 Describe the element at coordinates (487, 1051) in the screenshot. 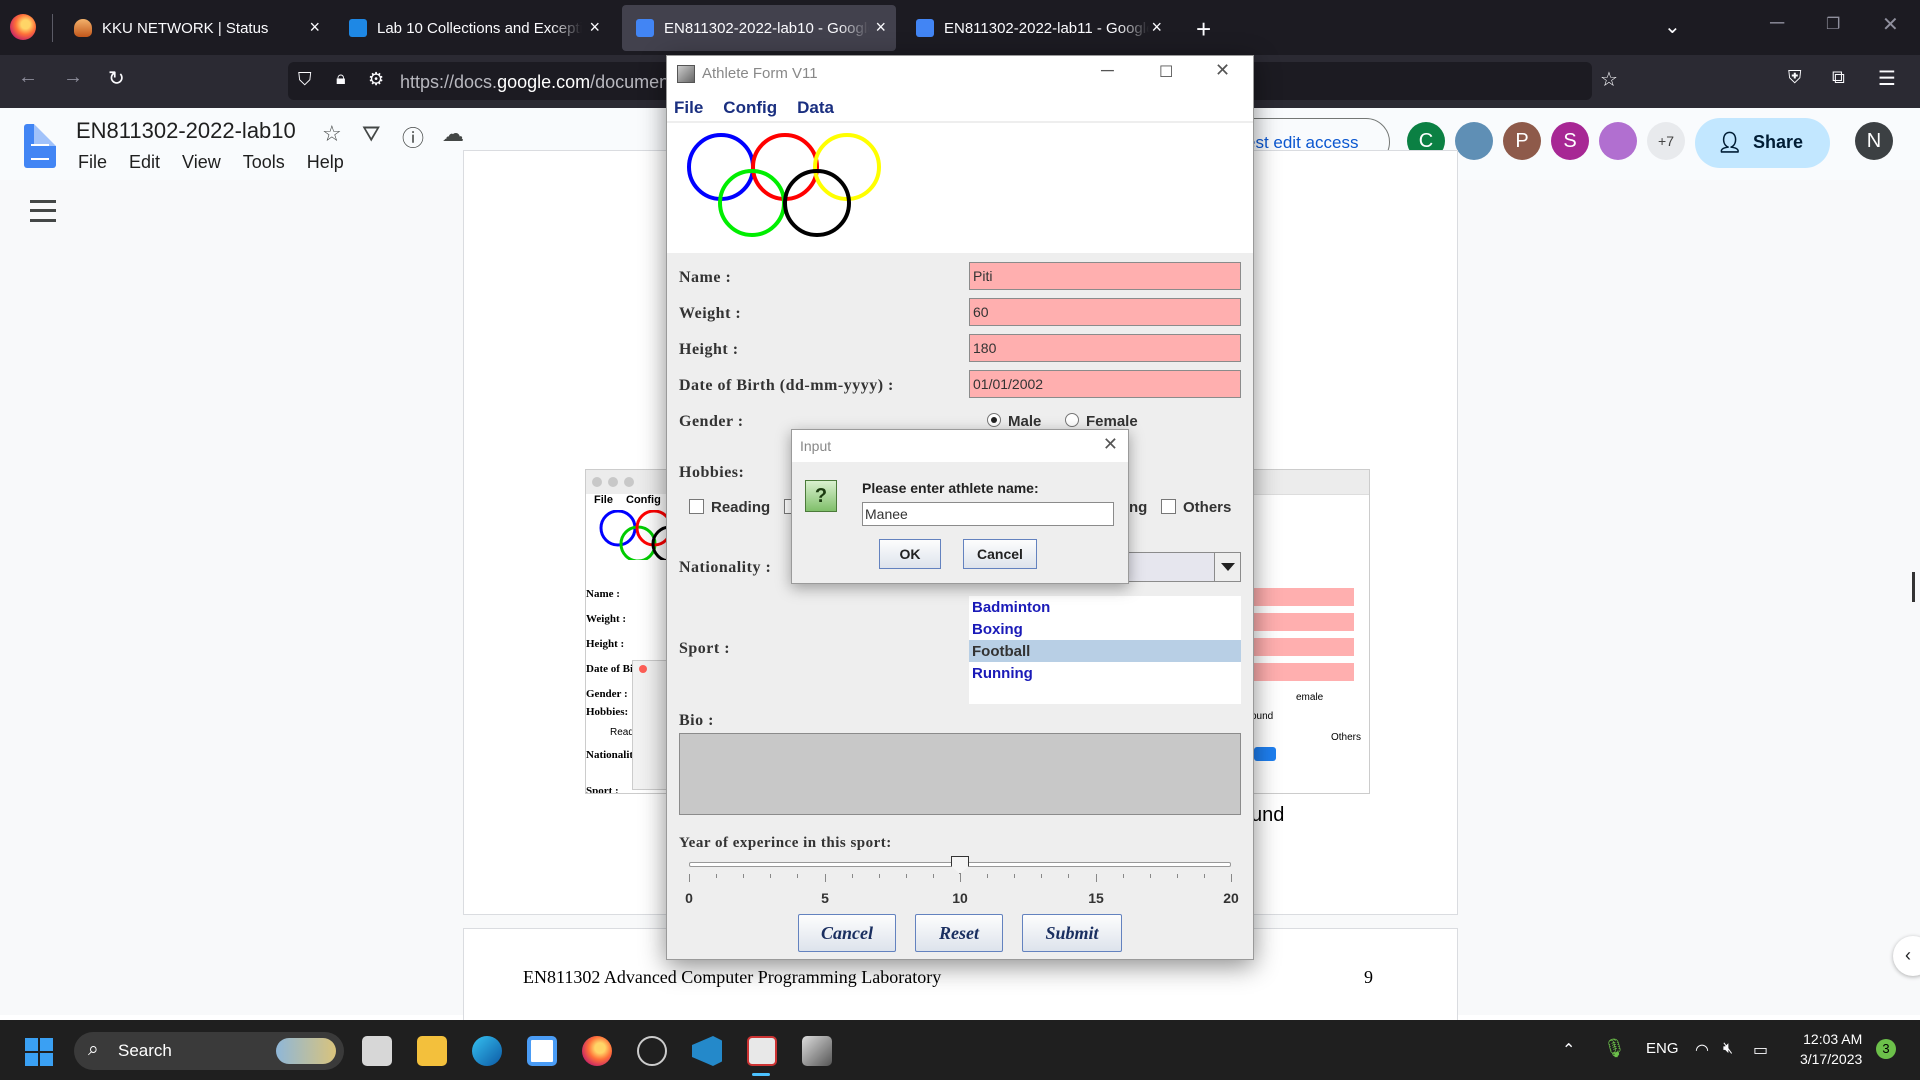

I see `edge-icon` at that location.